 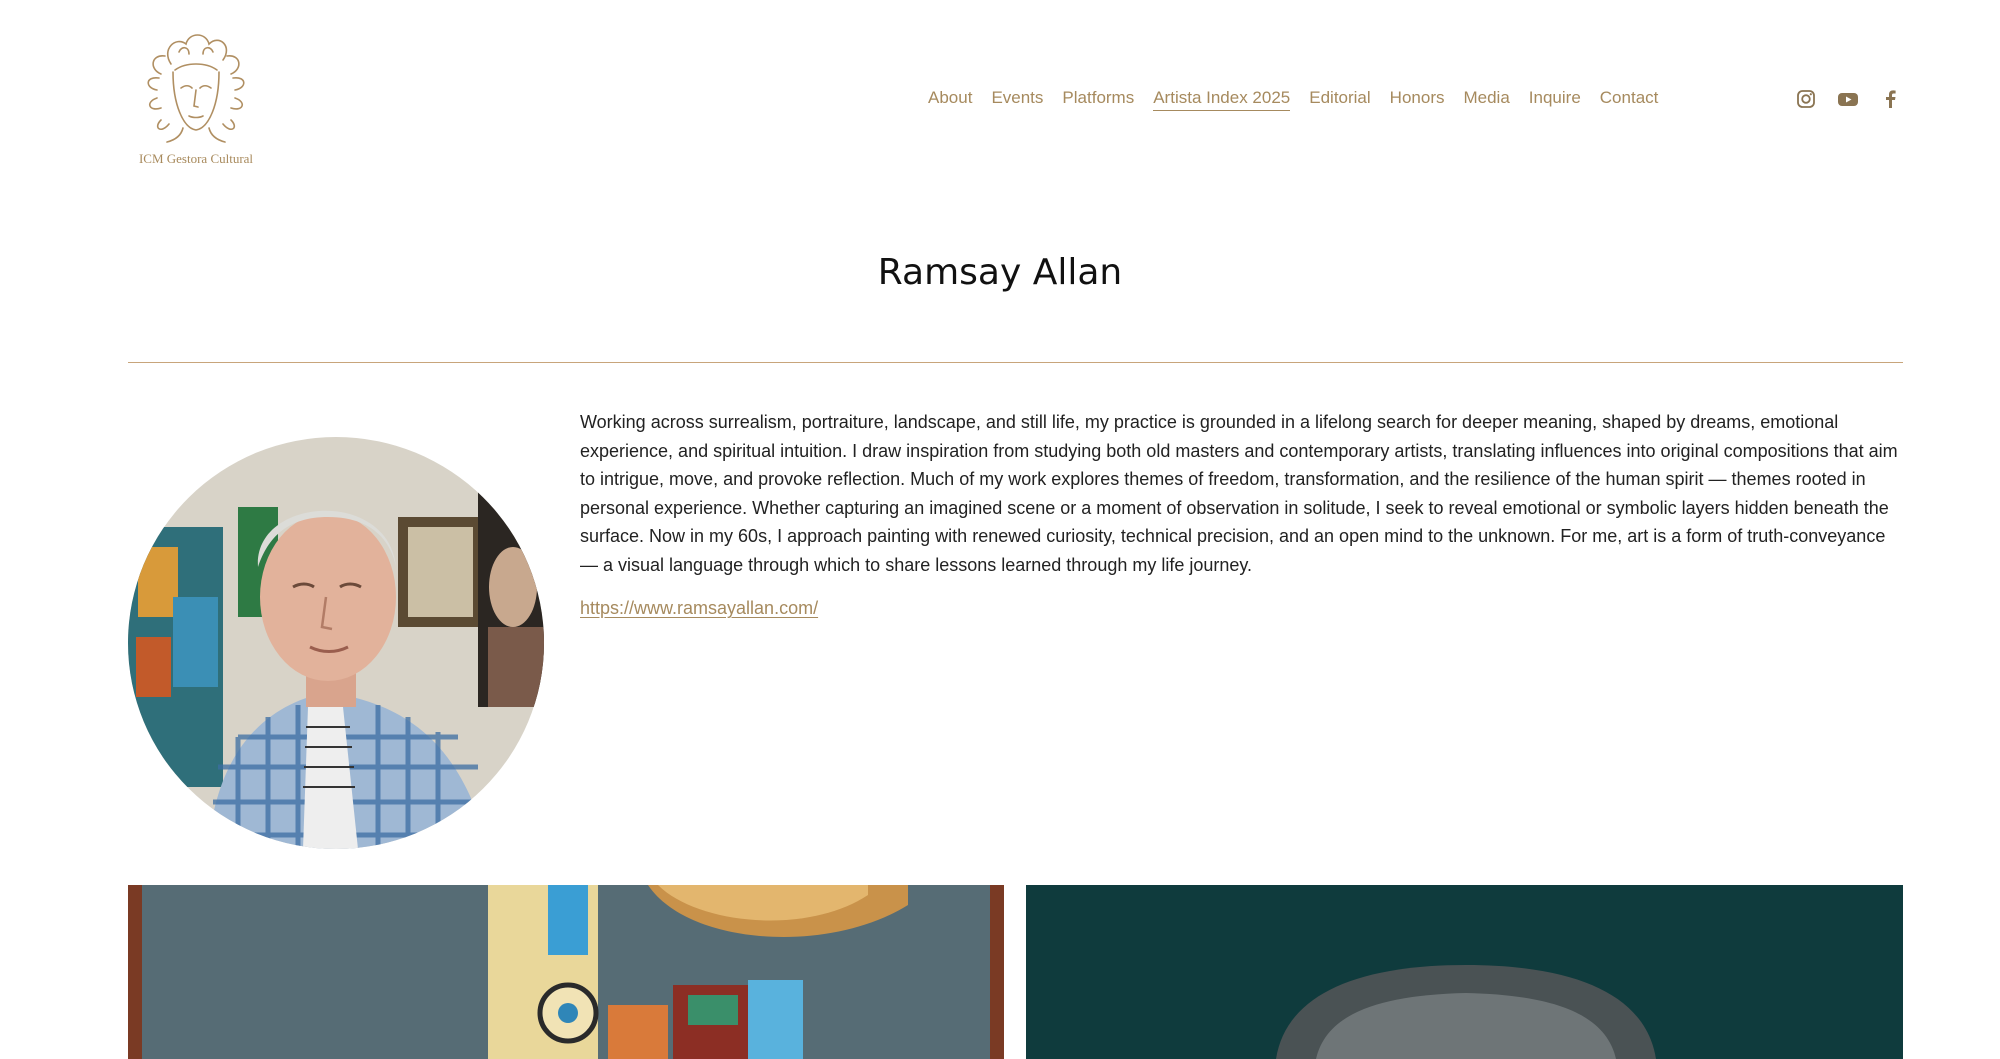 I want to click on logo-text: ICM Gestora Cultural, so click(x=196, y=158).